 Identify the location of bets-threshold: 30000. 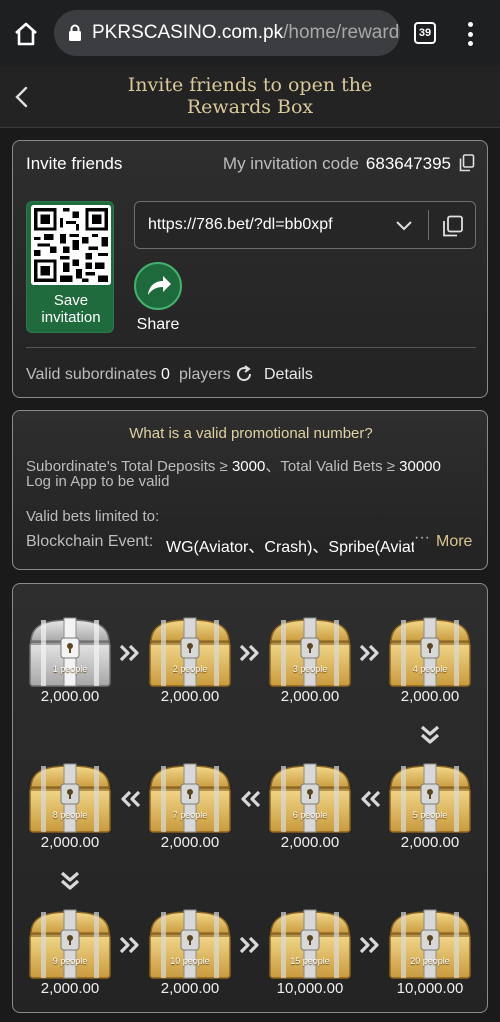
(420, 466).